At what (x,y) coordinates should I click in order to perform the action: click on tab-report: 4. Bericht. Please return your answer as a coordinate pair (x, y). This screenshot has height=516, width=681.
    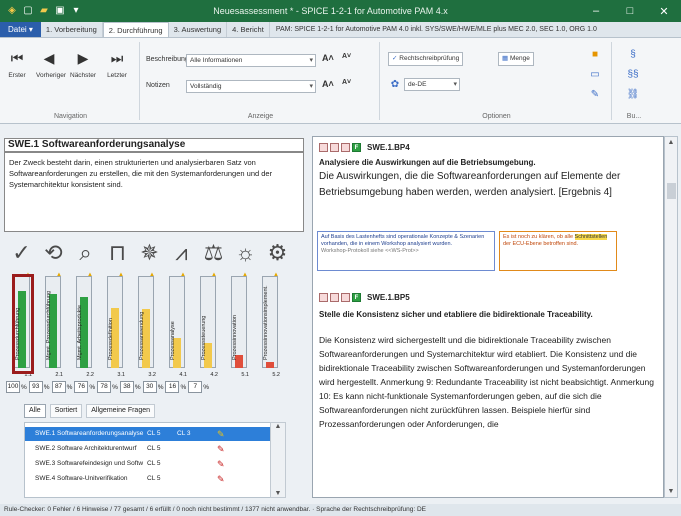
    Looking at the image, I should click on (248, 29).